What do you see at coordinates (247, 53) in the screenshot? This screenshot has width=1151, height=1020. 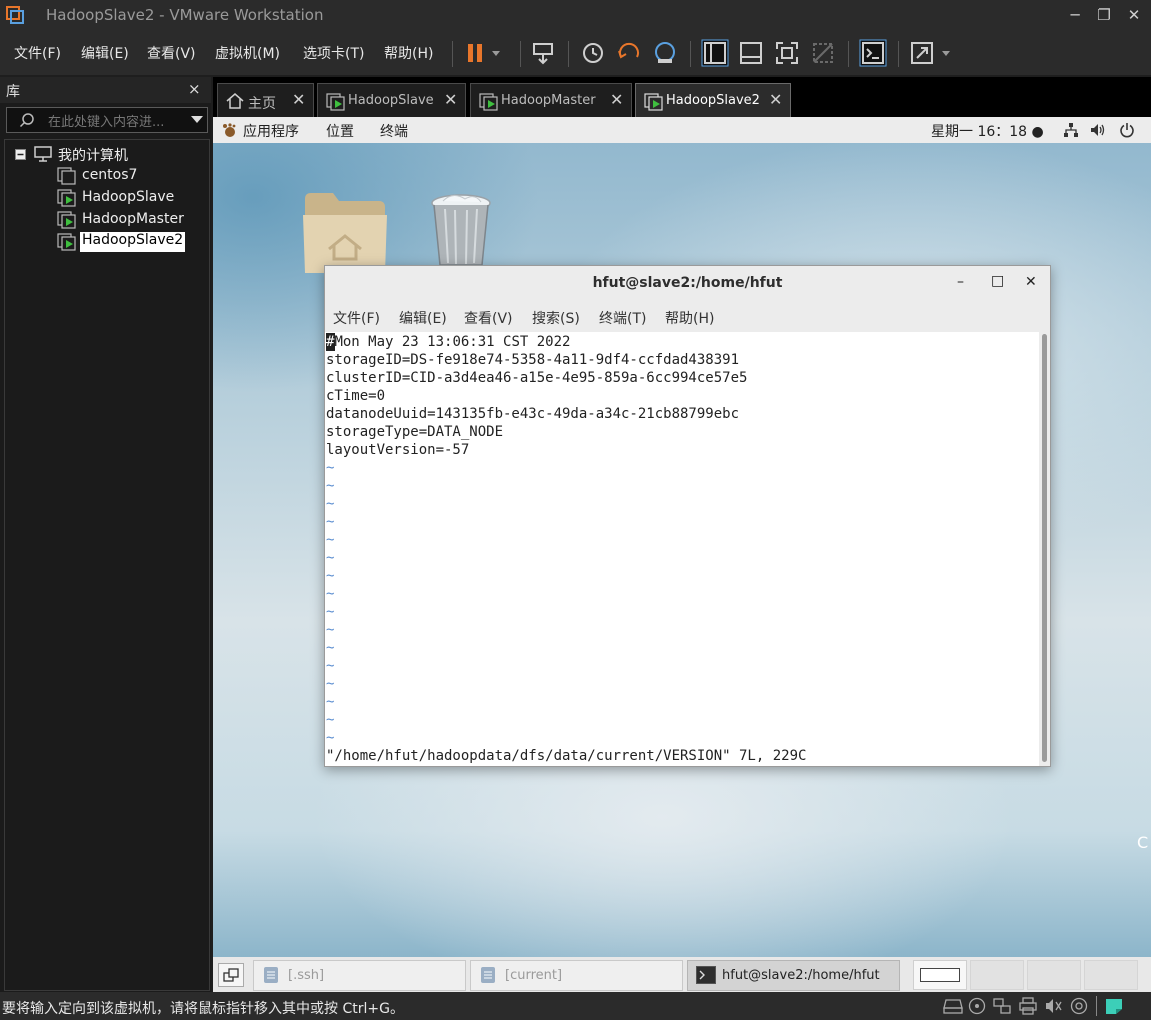 I see `menu-vm: 虚拟机(M)` at bounding box center [247, 53].